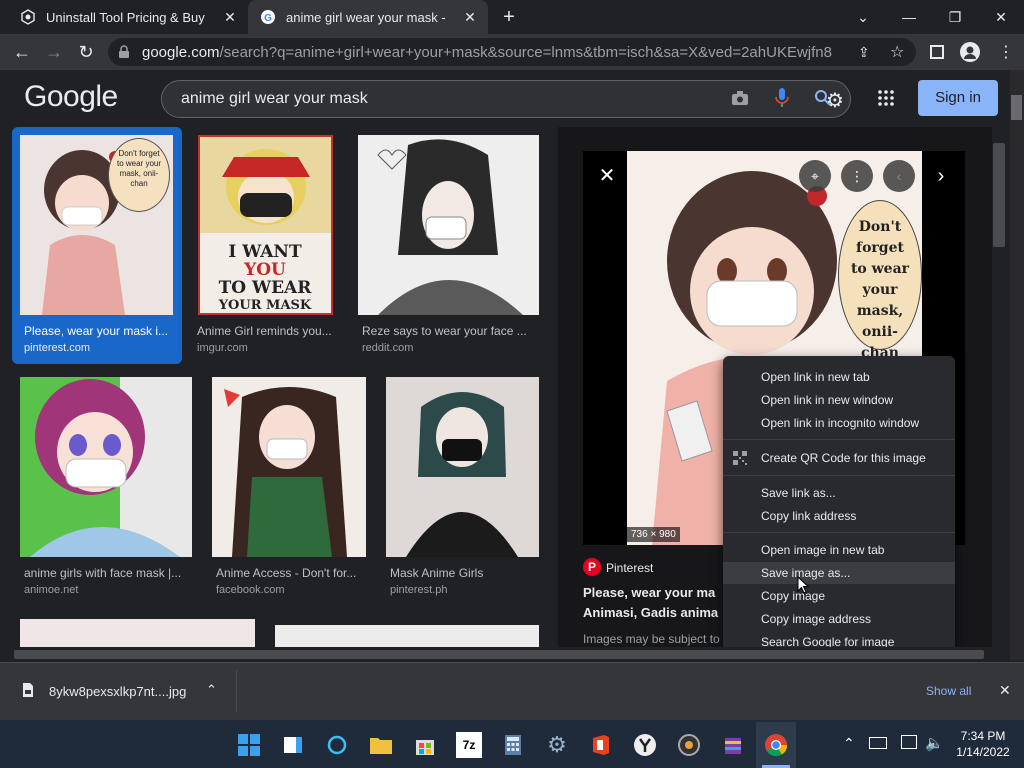  I want to click on preview-title-line2: Animasi, Gadis anima, so click(650, 612).